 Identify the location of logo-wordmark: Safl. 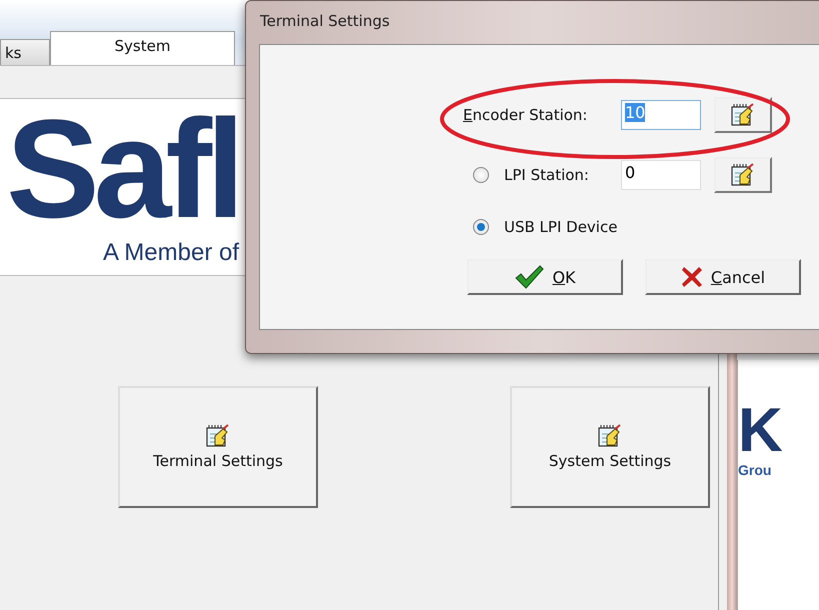
(122, 169).